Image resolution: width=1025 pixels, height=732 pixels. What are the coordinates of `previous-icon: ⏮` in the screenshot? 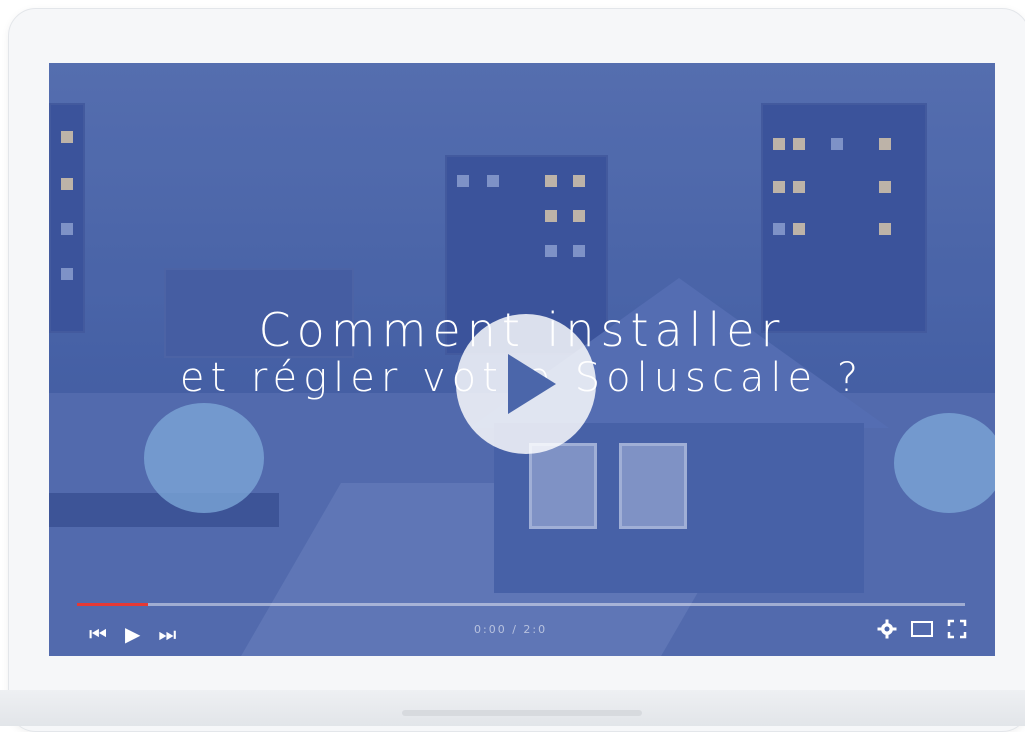 It's located at (98, 634).